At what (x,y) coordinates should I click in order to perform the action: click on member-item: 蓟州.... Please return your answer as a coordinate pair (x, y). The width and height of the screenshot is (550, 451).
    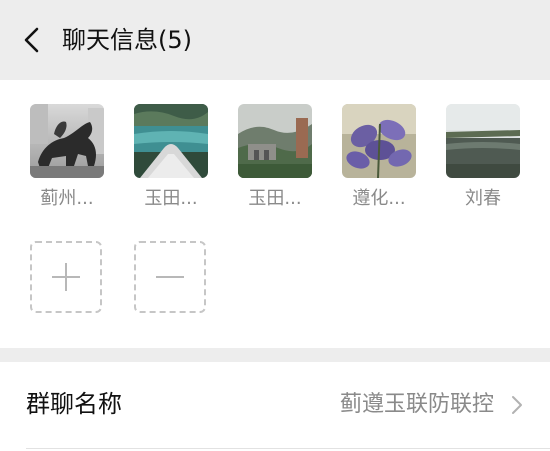
    Looking at the image, I should click on (67, 157).